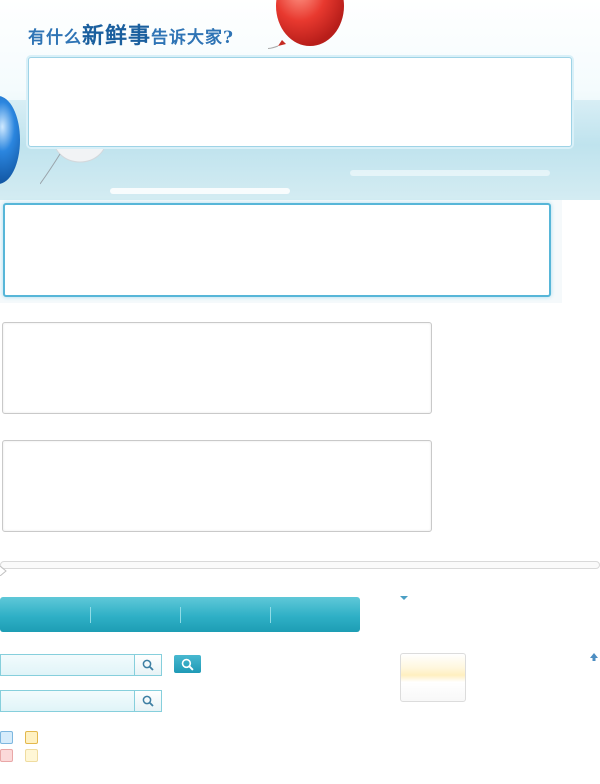 The height and width of the screenshot is (784, 600). I want to click on focused-textarea, so click(277, 250).